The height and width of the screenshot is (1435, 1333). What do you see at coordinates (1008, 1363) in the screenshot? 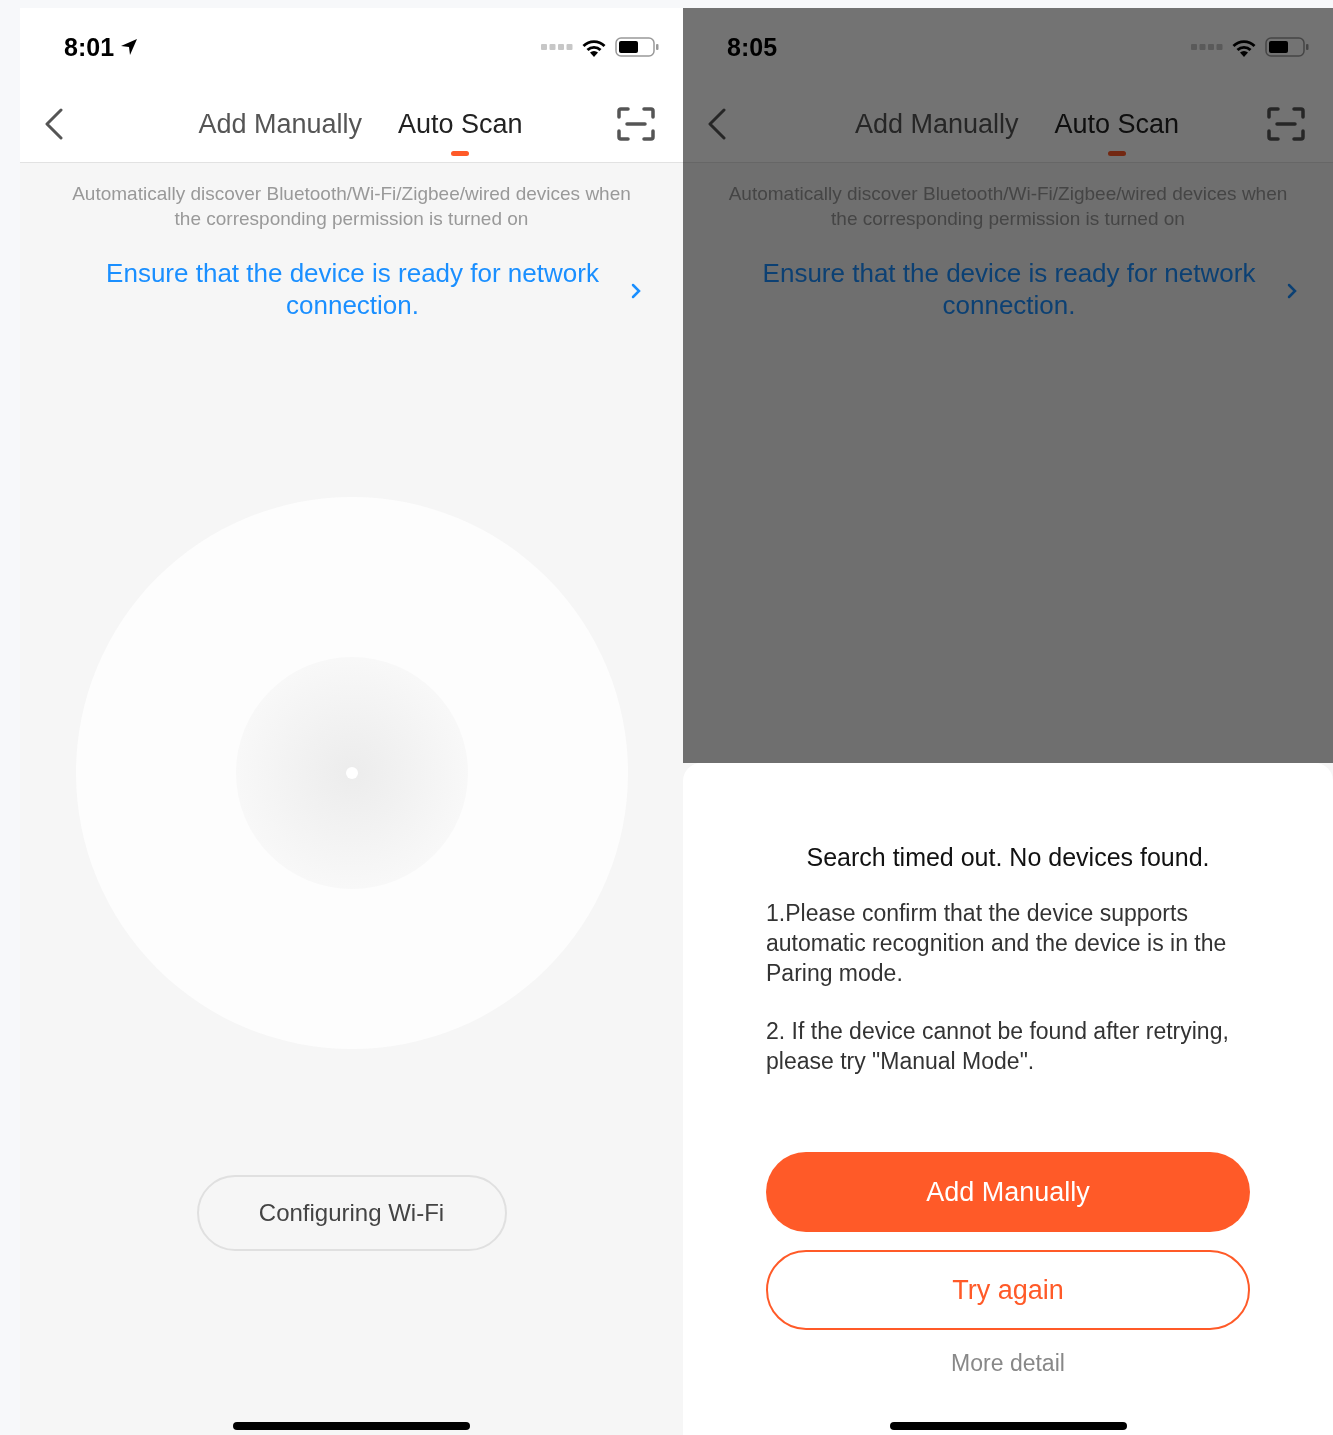
I see `more-detail-link: More detail` at bounding box center [1008, 1363].